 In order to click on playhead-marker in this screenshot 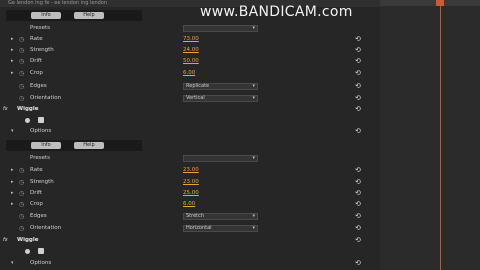, I will do `click(440, 3)`.